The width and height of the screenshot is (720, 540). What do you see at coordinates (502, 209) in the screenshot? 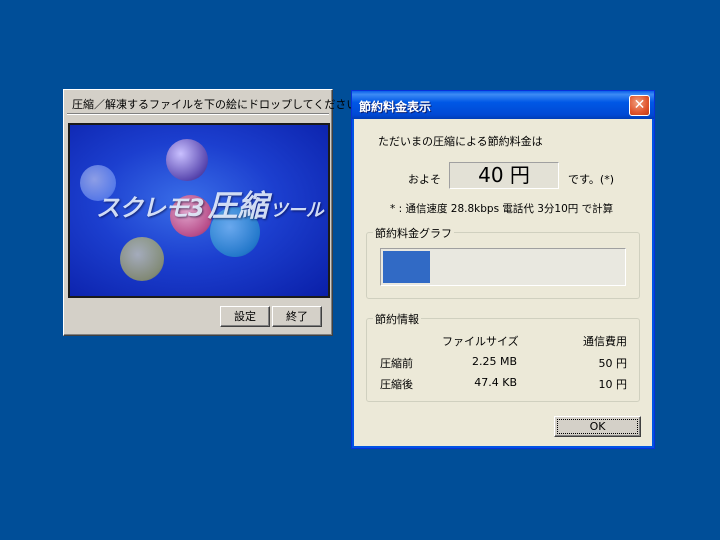
I see `rate-note: * : 通信速度 28.8kbps 電話代 3分10円 で計算` at bounding box center [502, 209].